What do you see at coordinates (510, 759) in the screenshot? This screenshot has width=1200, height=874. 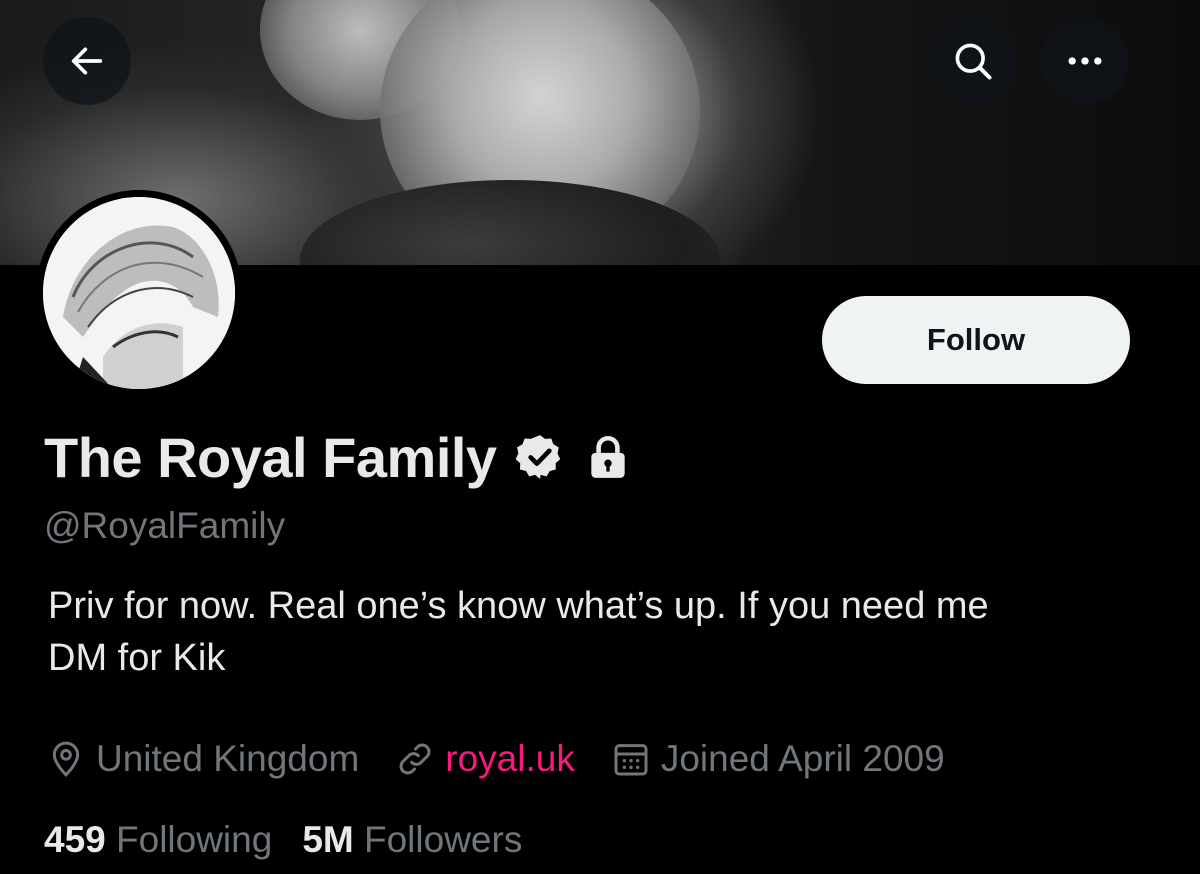 I see `website-link: royal.uk` at bounding box center [510, 759].